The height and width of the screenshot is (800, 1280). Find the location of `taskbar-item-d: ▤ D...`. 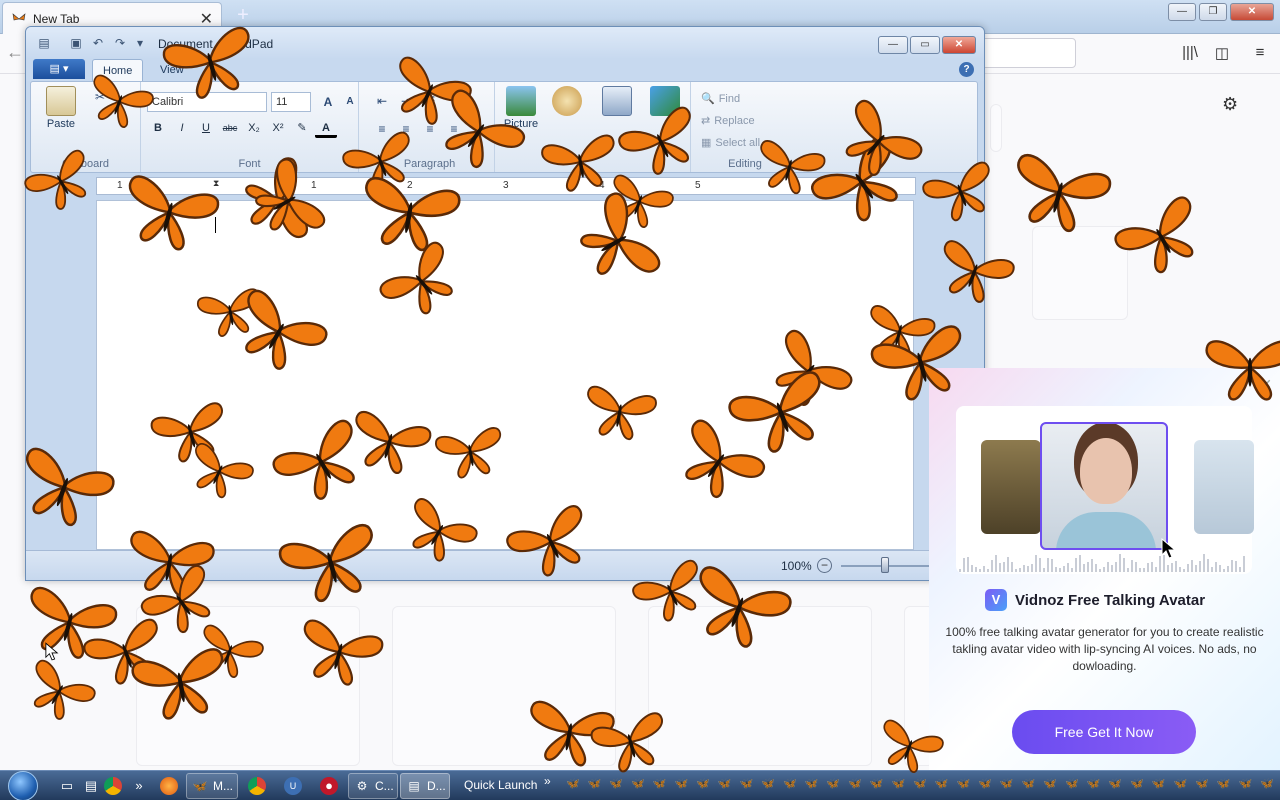

taskbar-item-d: ▤ D... is located at coordinates (425, 786).